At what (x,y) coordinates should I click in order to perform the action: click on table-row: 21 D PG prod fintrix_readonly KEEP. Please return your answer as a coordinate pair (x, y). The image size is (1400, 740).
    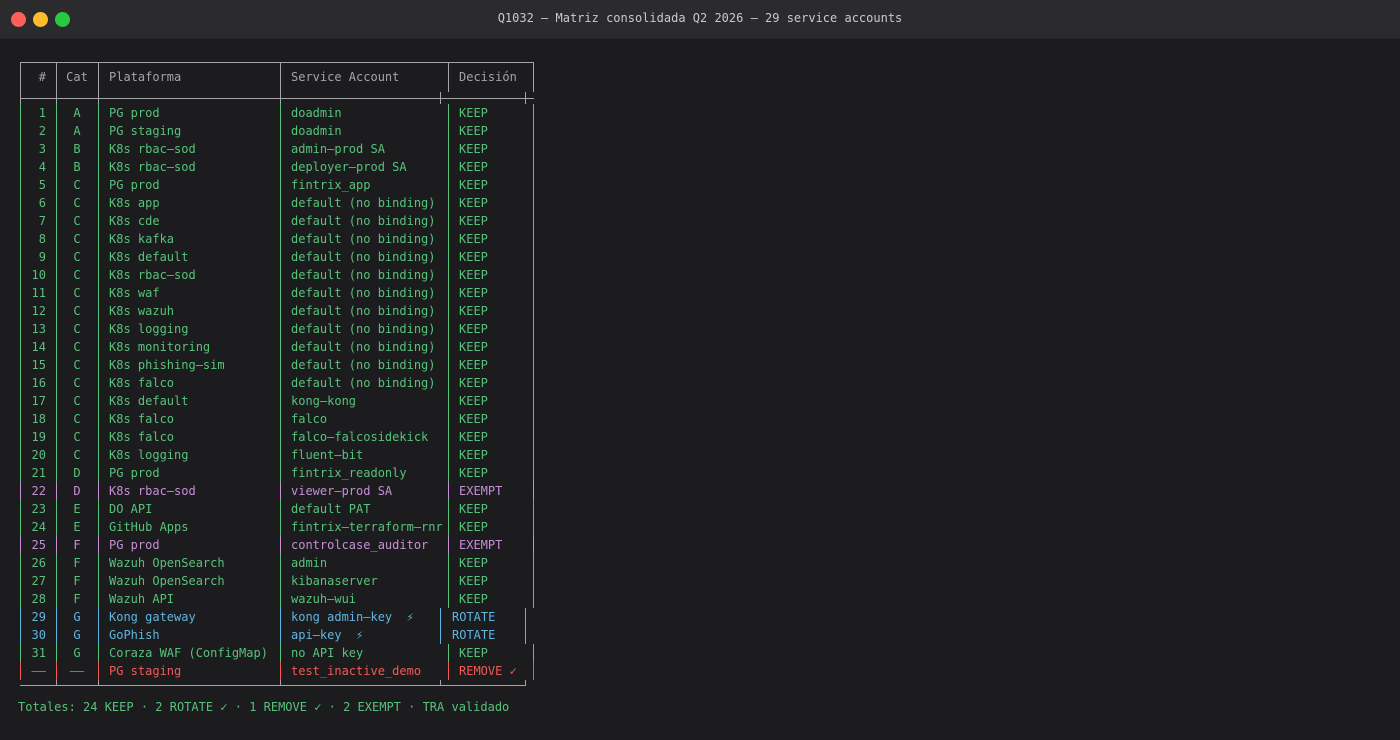
    Looking at the image, I should click on (277, 473).